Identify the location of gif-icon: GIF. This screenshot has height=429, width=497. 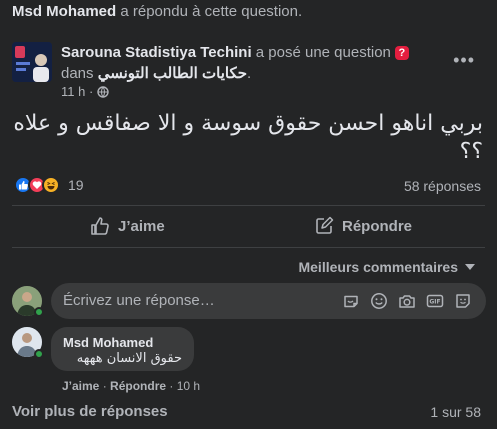
(435, 301).